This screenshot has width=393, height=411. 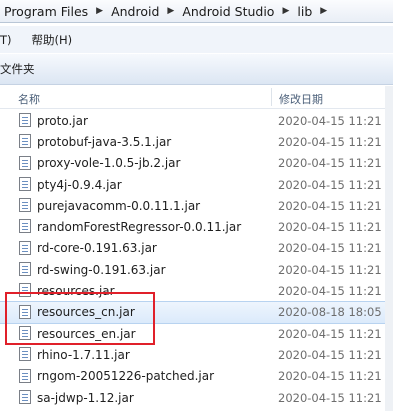 What do you see at coordinates (20, 69) in the screenshot?
I see `new-folder-button: 文件夹` at bounding box center [20, 69].